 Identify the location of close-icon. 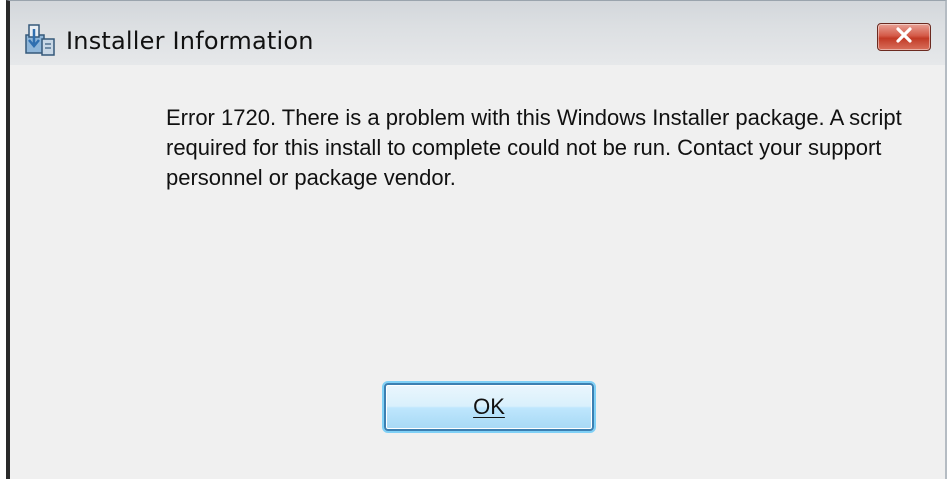
(904, 37).